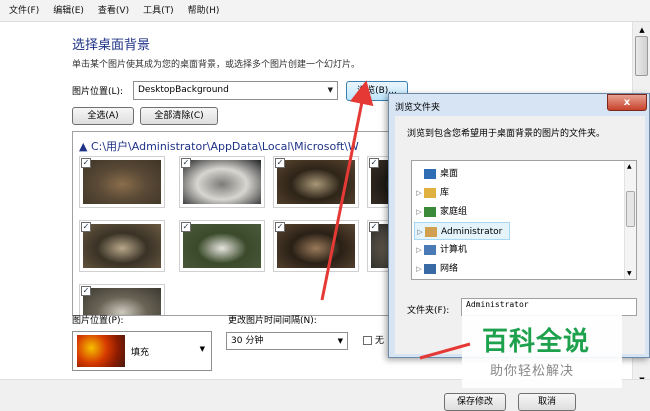 The image size is (650, 411). I want to click on cancel-button: 取消, so click(547, 402).